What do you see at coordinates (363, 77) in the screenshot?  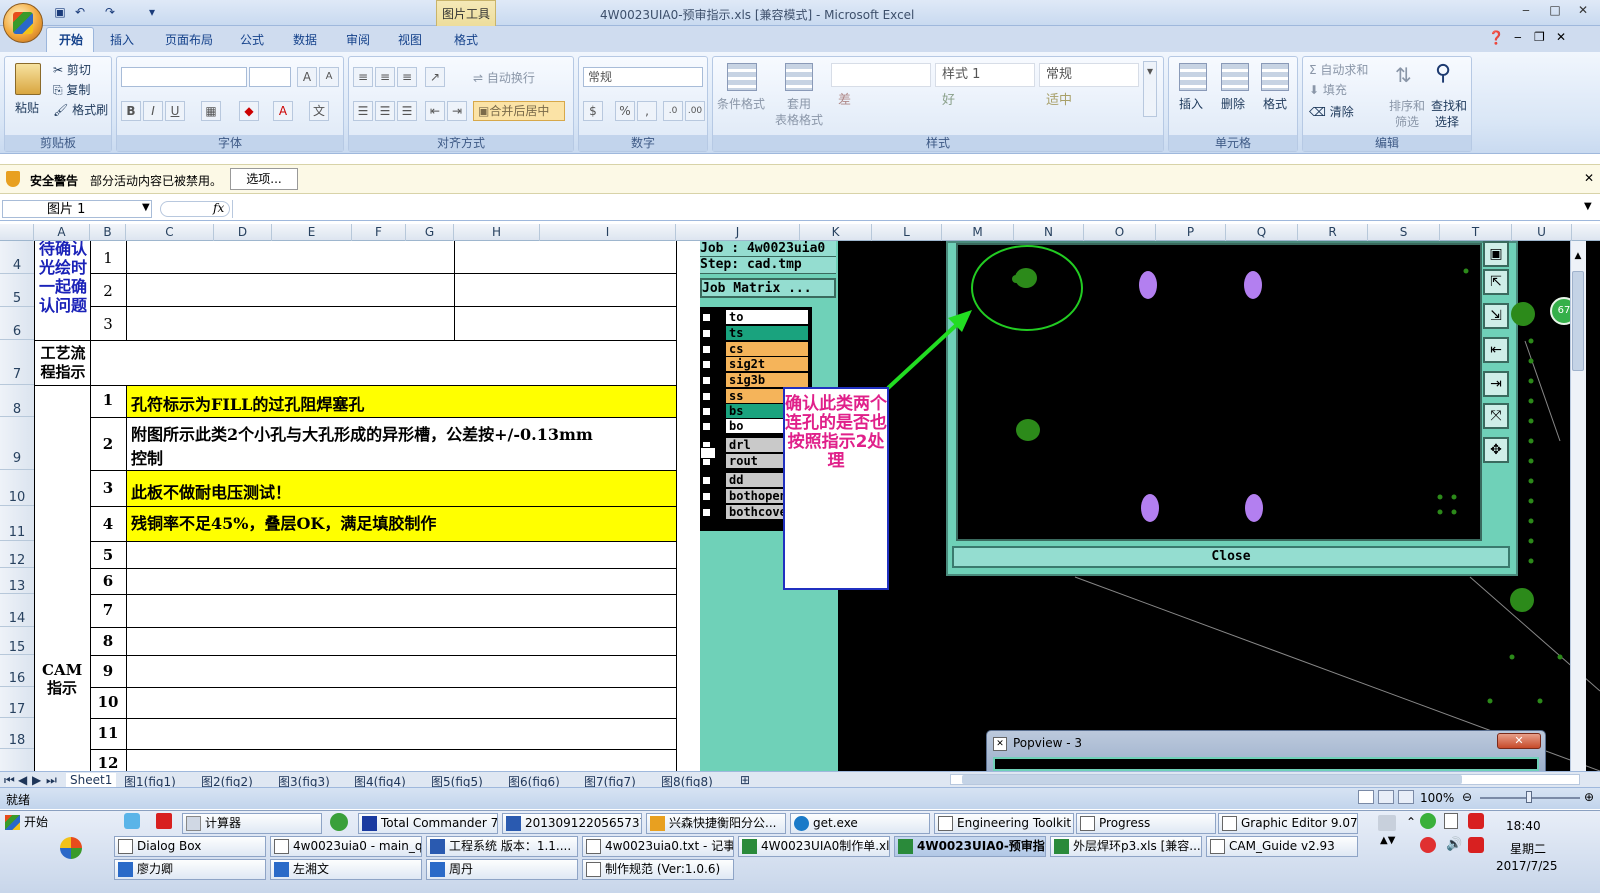 I see `align-top-icon: ≡` at bounding box center [363, 77].